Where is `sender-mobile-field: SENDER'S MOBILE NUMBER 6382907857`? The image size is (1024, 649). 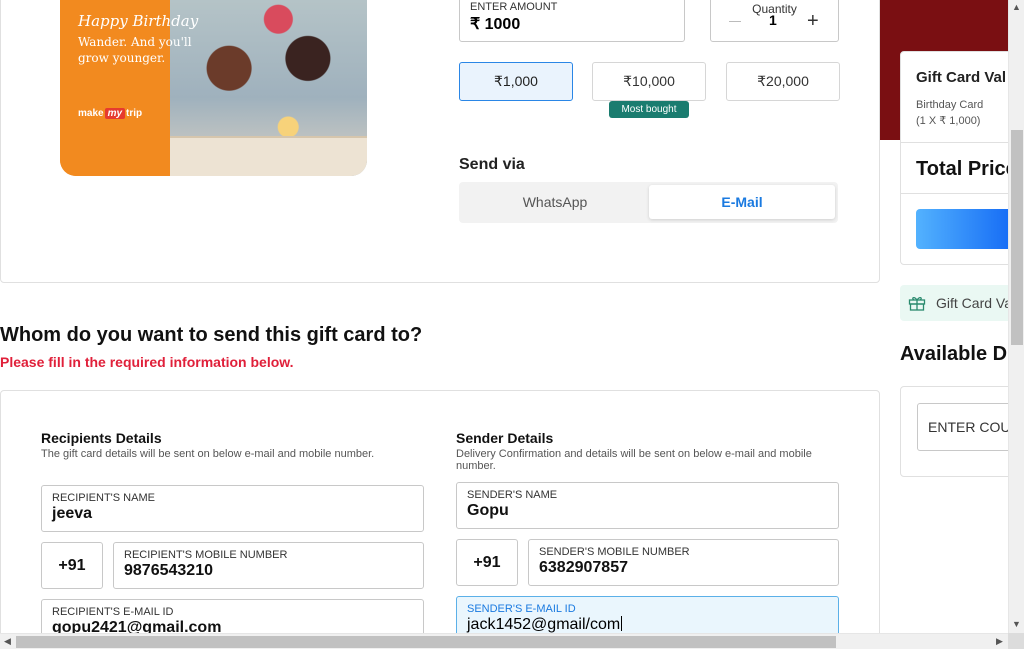
sender-mobile-field: SENDER'S MOBILE NUMBER 6382907857 is located at coordinates (683, 562).